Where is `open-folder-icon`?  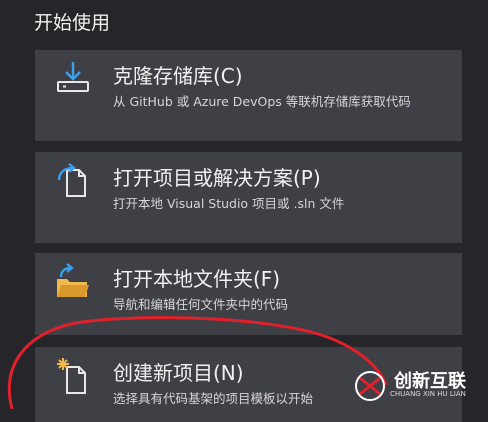
open-folder-icon is located at coordinates (73, 280).